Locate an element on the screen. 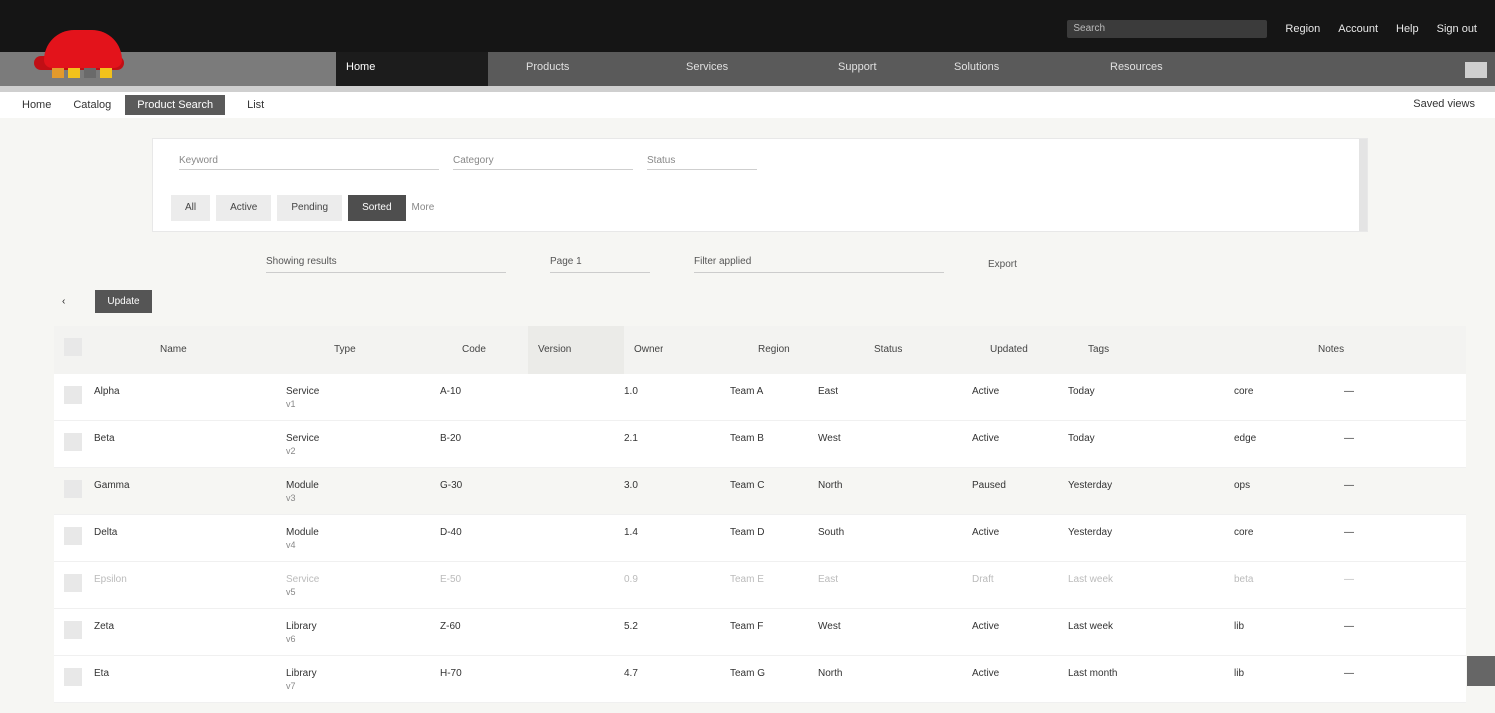 Image resolution: width=1495 pixels, height=713 pixels. top-link-help: Help is located at coordinates (1407, 29).